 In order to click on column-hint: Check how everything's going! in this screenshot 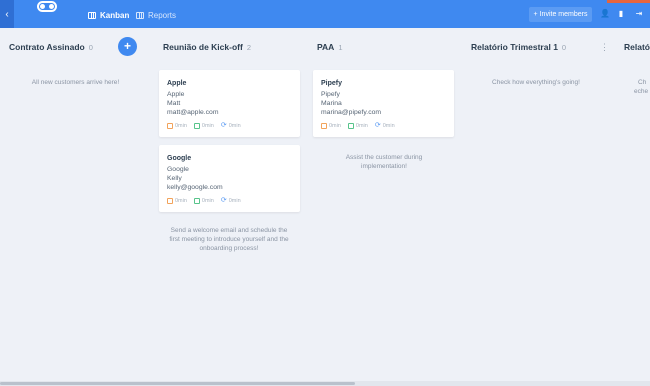, I will do `click(536, 82)`.